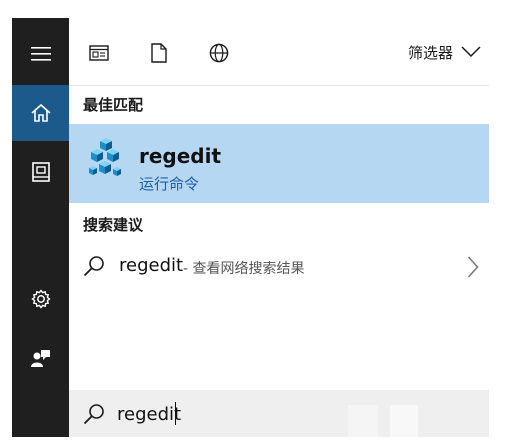  I want to click on best-match-result: regedit 运行命令, so click(279, 163).